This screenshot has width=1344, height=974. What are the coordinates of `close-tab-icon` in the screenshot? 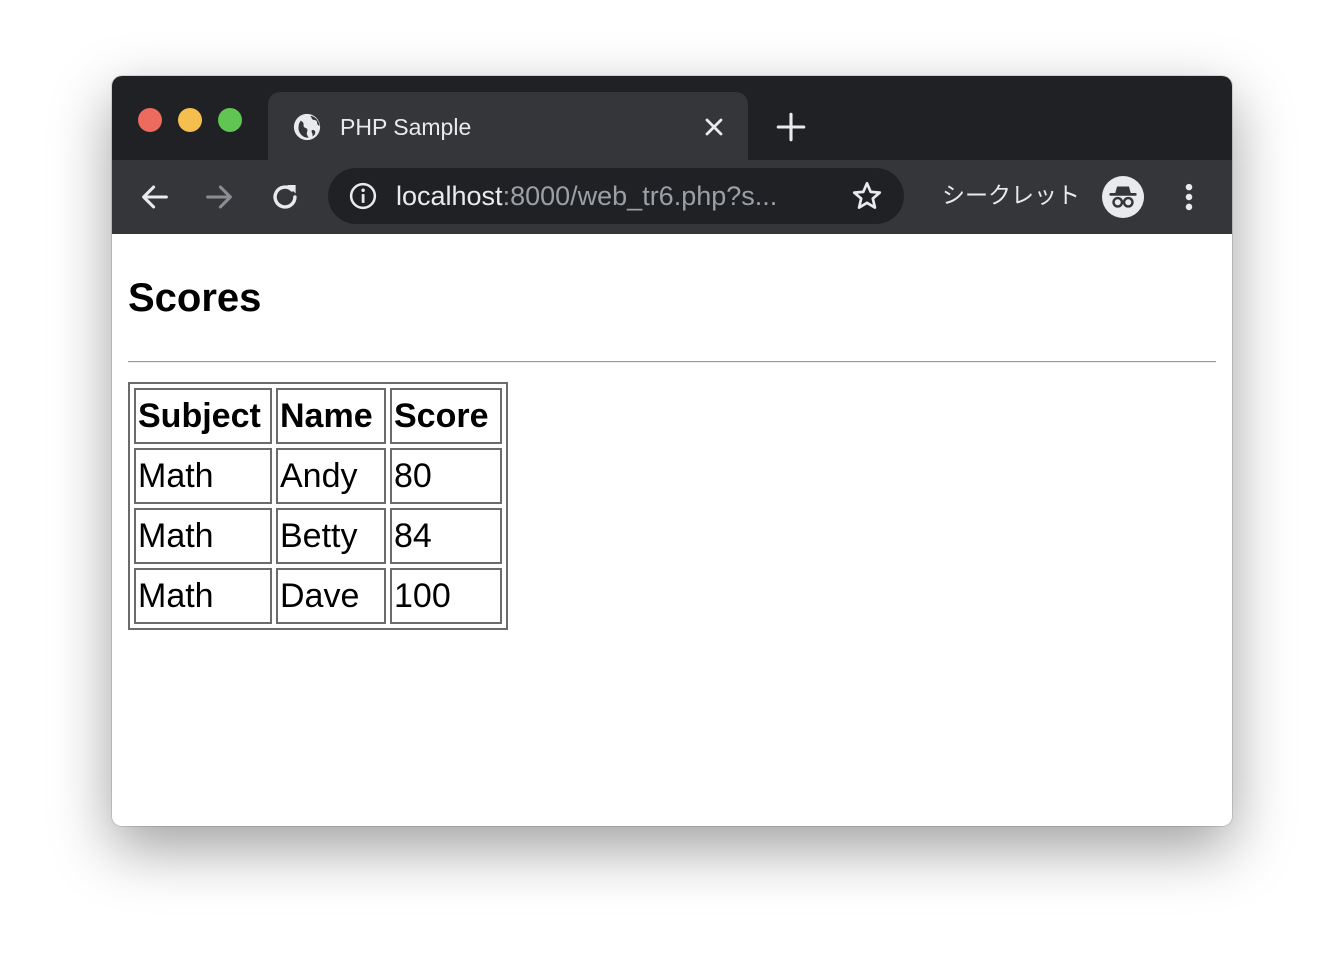 It's located at (714, 127).